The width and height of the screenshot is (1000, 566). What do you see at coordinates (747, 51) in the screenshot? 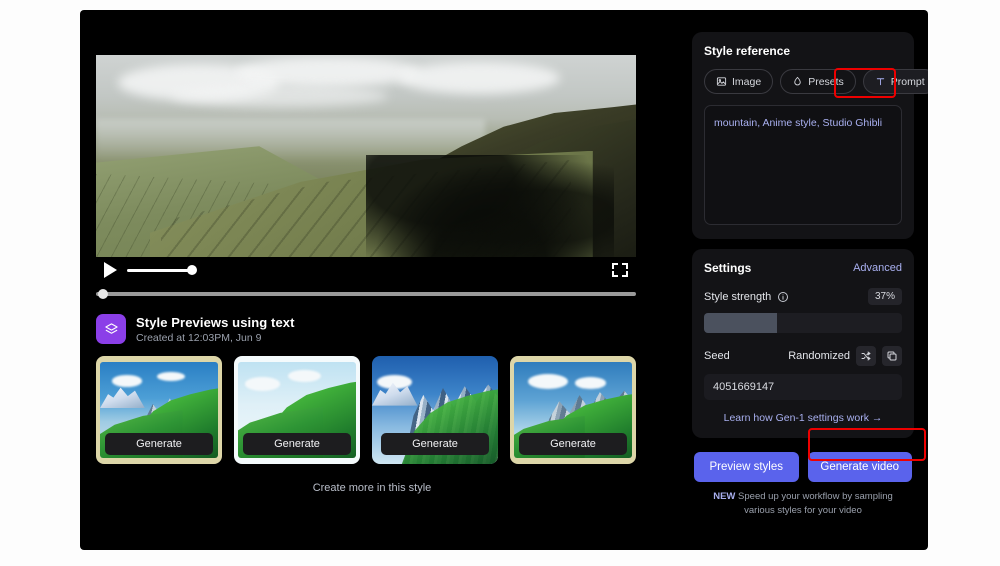
I see `style-reference-title: Style reference` at bounding box center [747, 51].